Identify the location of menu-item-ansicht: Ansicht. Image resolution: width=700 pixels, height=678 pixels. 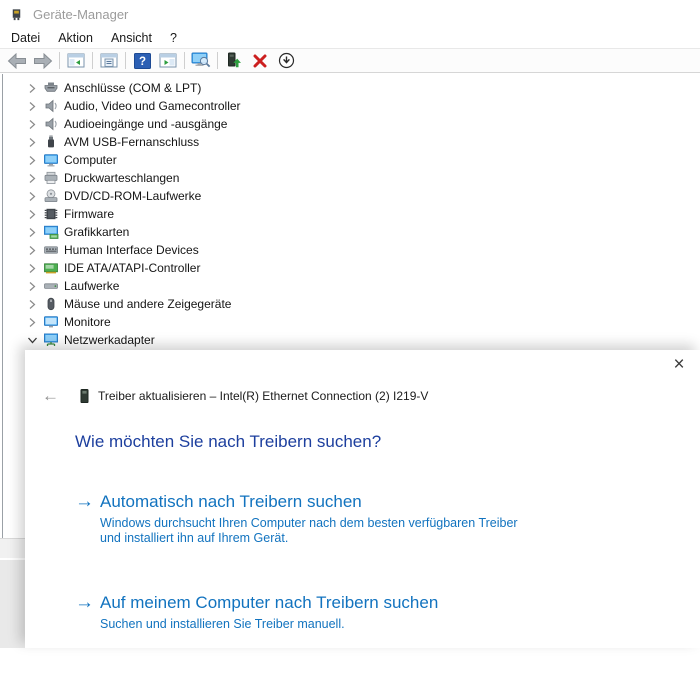
(131, 38).